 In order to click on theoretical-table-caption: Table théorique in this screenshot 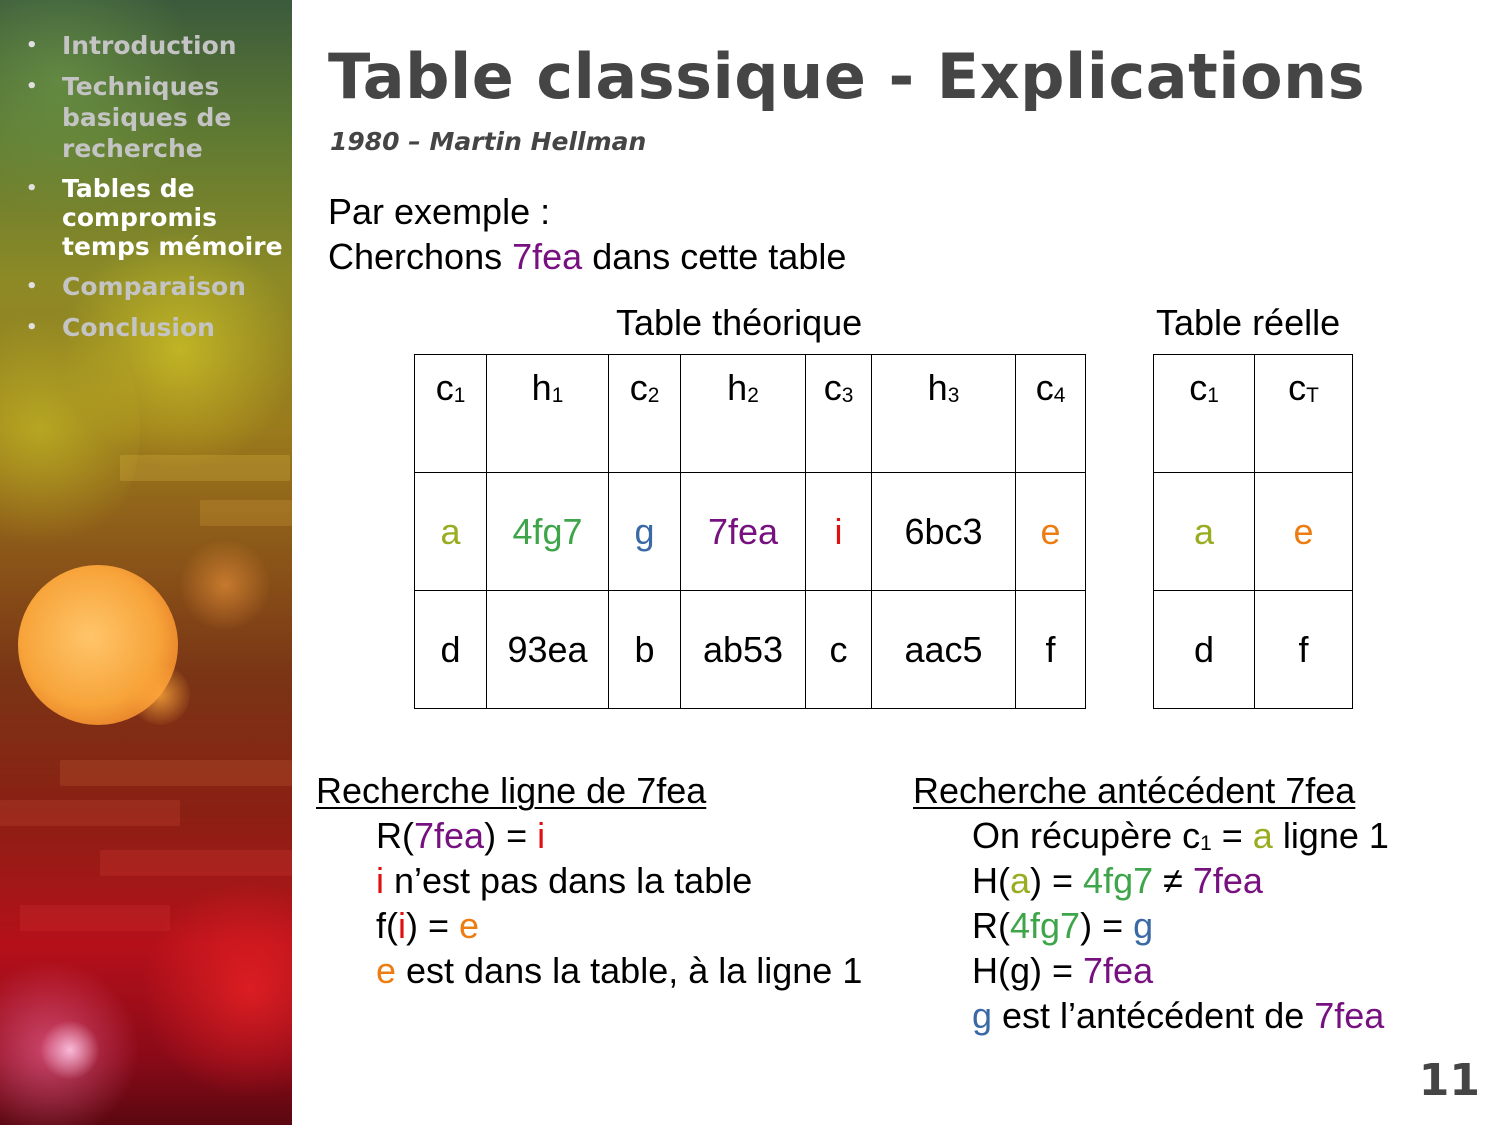, I will do `click(739, 322)`.